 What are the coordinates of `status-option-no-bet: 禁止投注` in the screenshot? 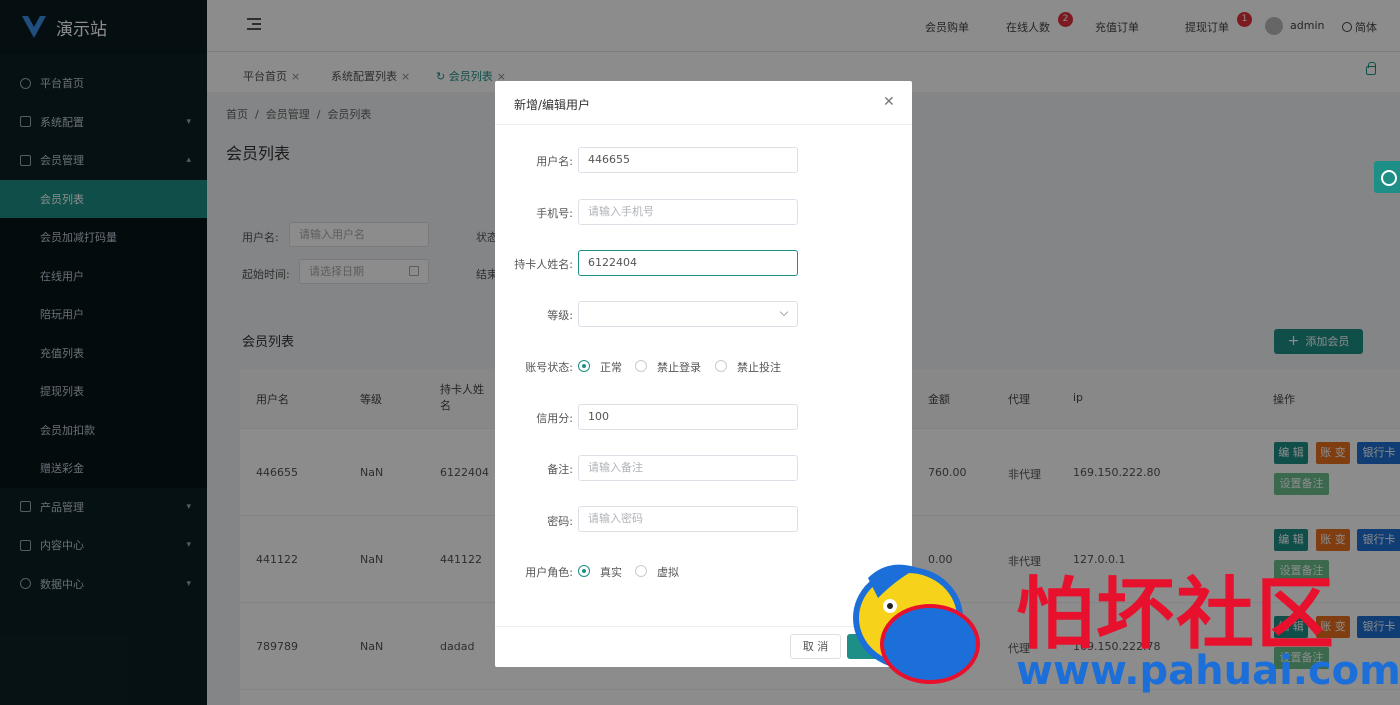 It's located at (759, 367).